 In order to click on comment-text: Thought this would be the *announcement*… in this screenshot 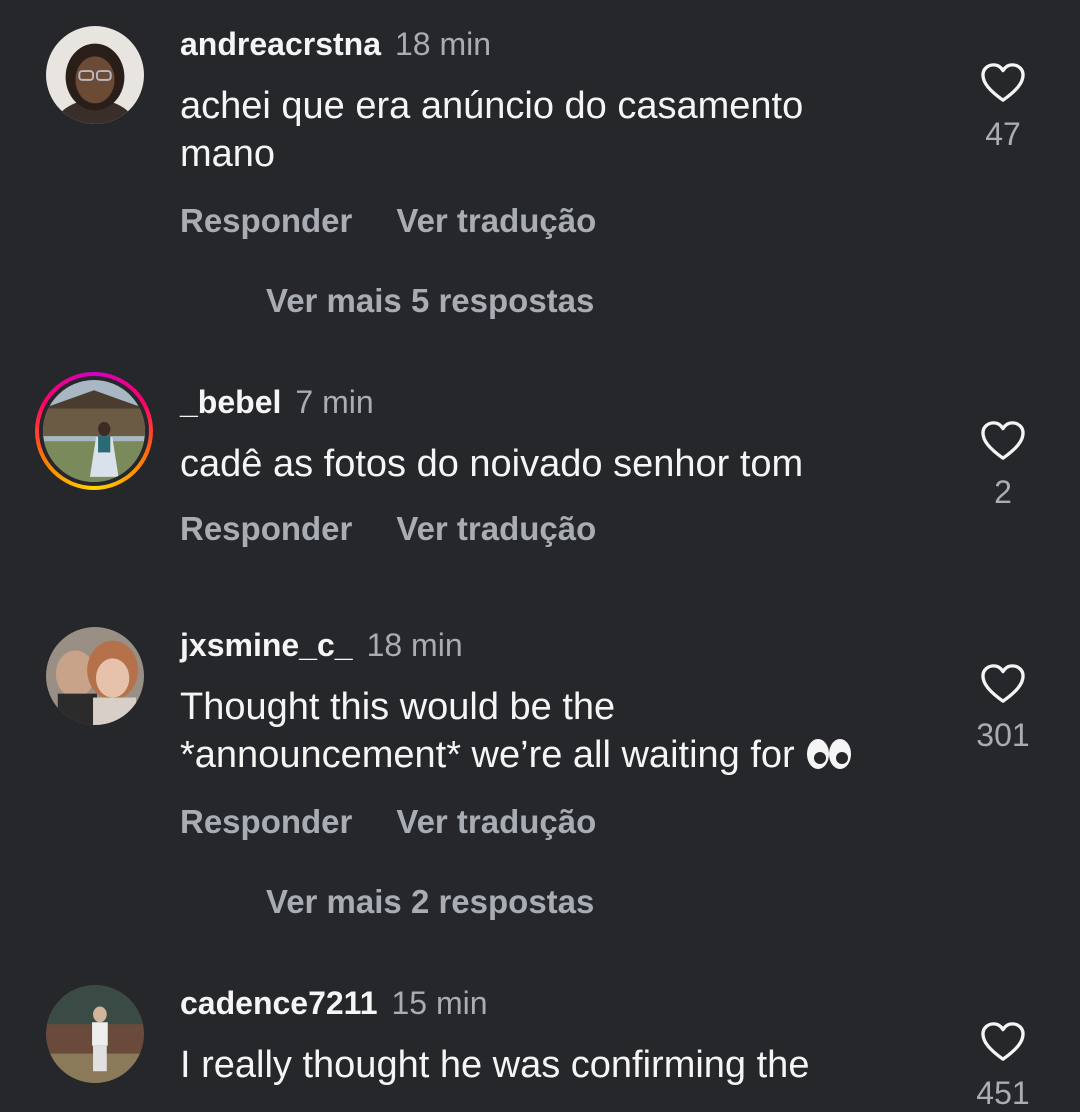, I will do `click(560, 733)`.